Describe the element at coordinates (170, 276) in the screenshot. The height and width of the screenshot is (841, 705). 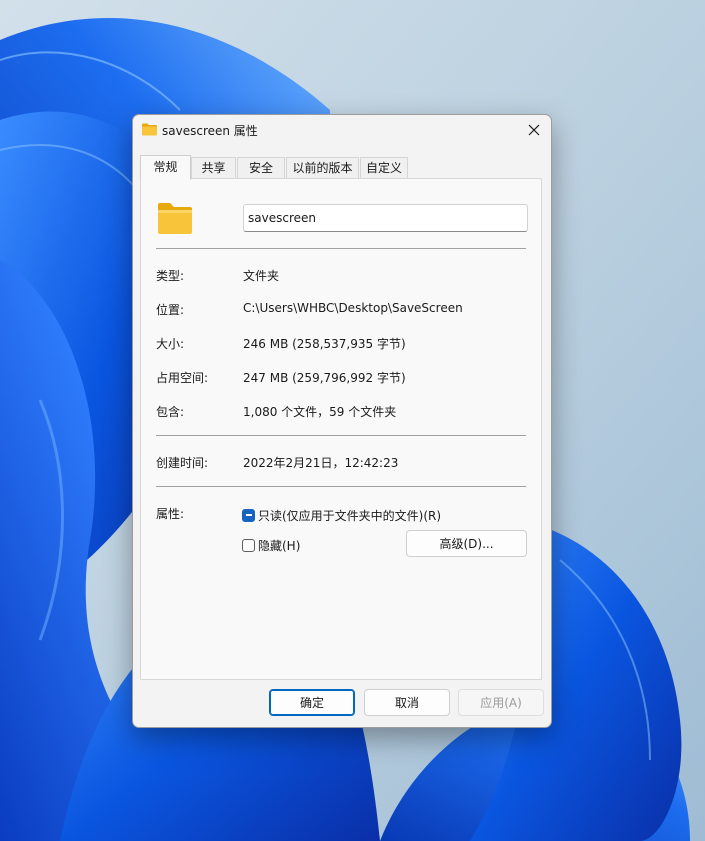
I see `type-label: 类型:` at that location.